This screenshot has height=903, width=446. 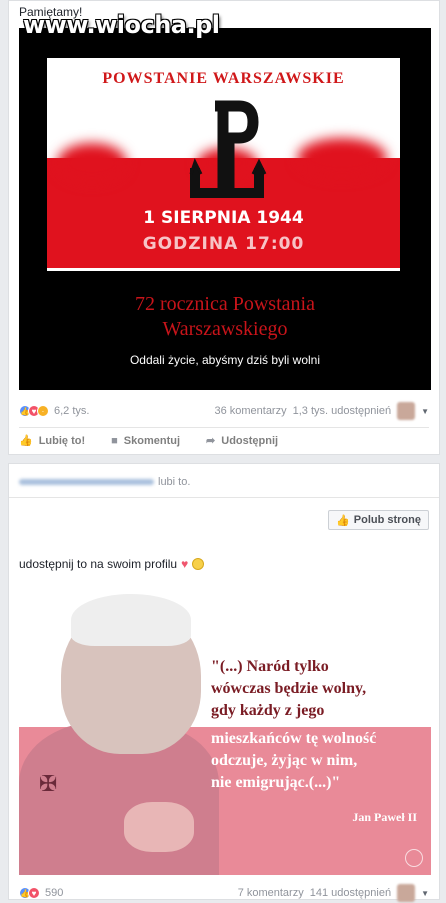 What do you see at coordinates (224, 893) in the screenshot?
I see `post-stats: 👍 ♥ 590 7 komentarzy 141 udostępnień ▼` at bounding box center [224, 893].